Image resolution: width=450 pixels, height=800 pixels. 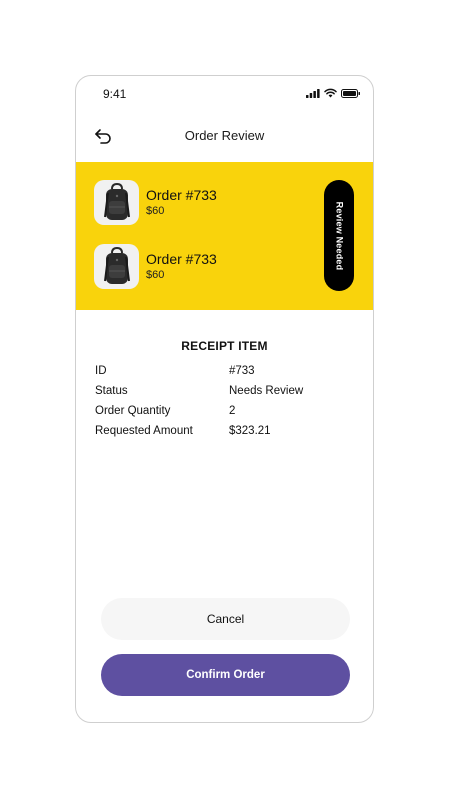 What do you see at coordinates (225, 619) in the screenshot?
I see `cancel-button: Cancel` at bounding box center [225, 619].